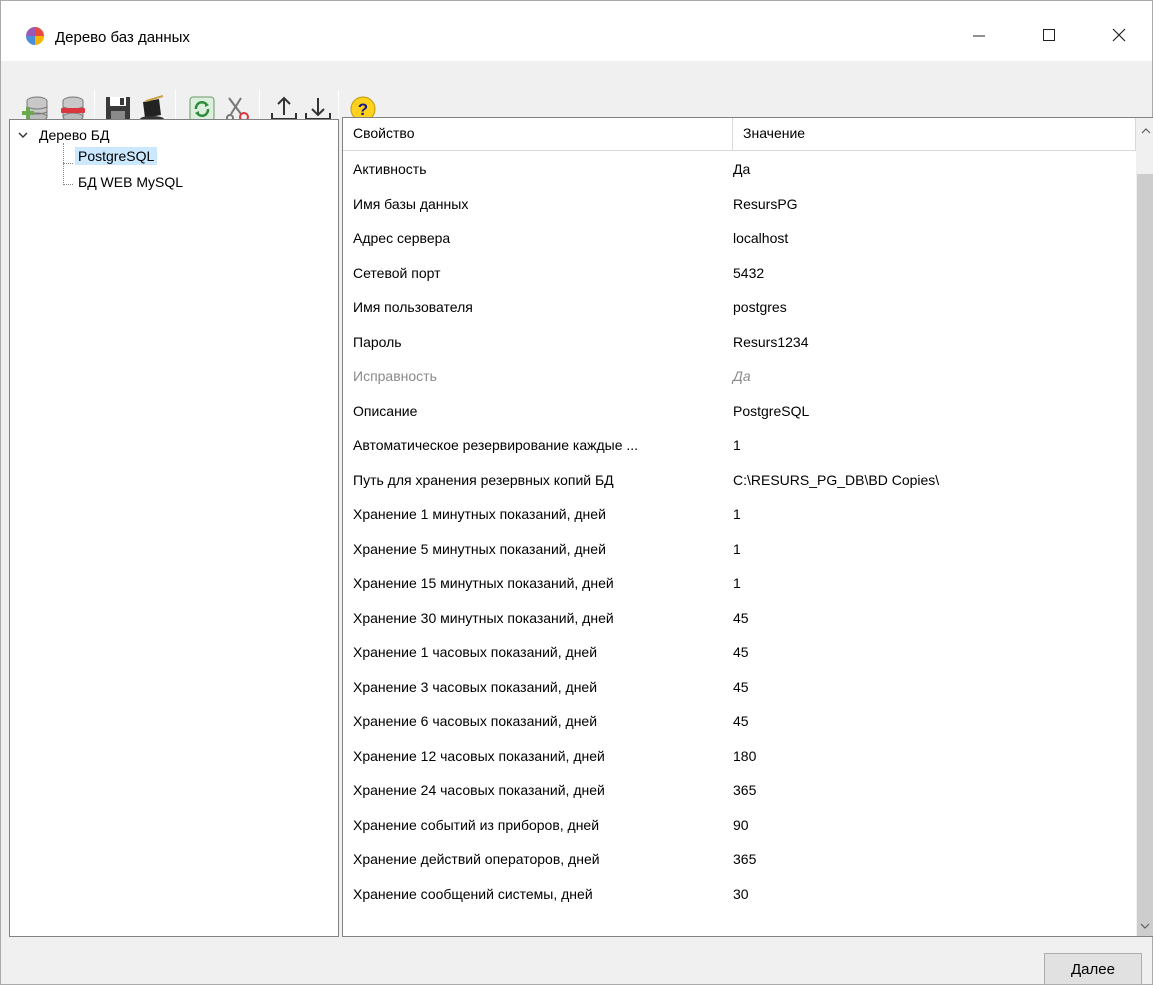 The width and height of the screenshot is (1153, 985). Describe the element at coordinates (411, 203) in the screenshot. I see `property-name: Имя базы данных` at that location.